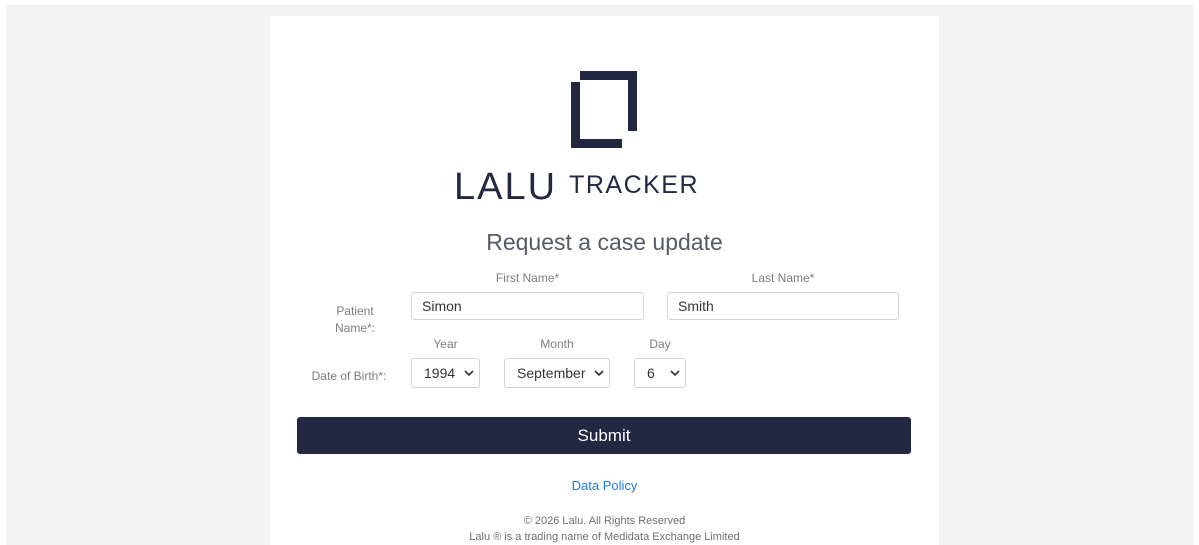  Describe the element at coordinates (506, 187) in the screenshot. I see `brand-name-primary: LALU` at that location.